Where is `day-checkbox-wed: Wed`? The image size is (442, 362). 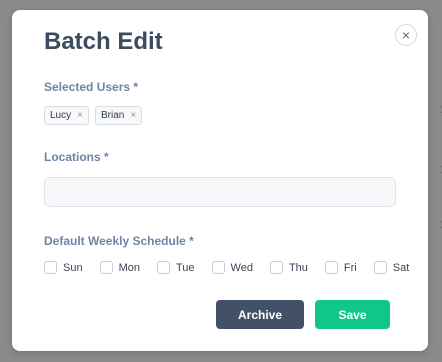
day-checkbox-wed: Wed is located at coordinates (232, 267).